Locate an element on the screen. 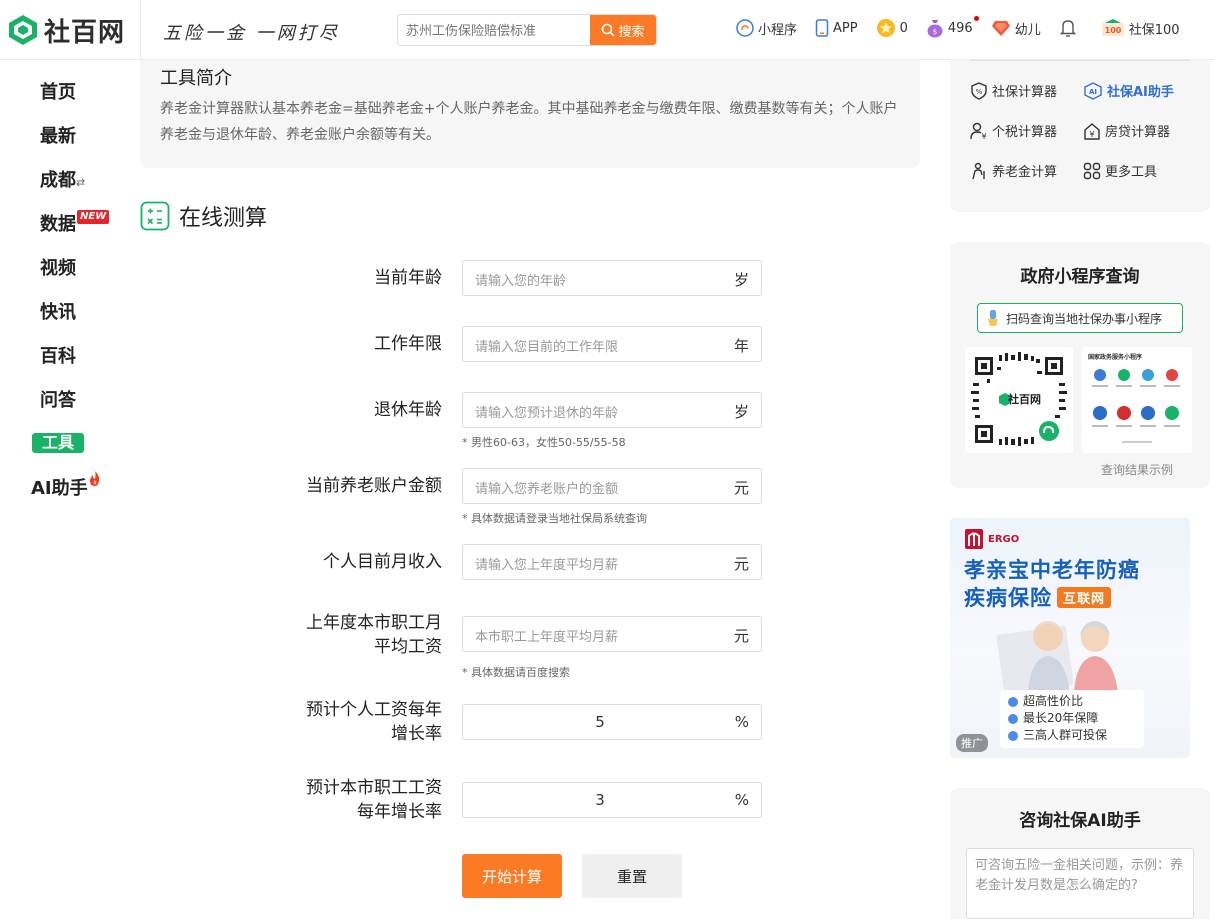 The height and width of the screenshot is (919, 1214). site-logo: 社百网 is located at coordinates (66, 30).